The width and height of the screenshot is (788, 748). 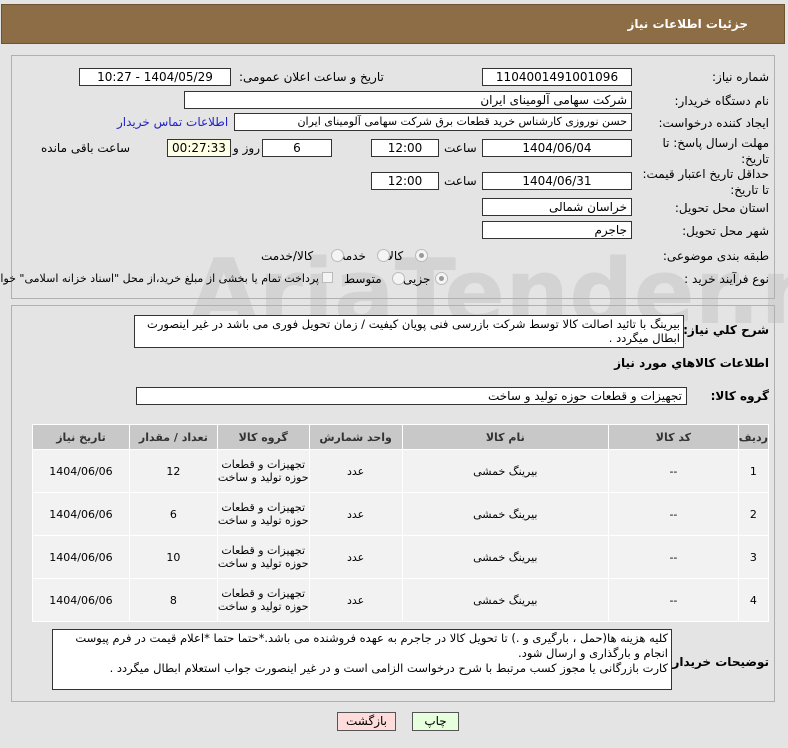 I want to click on category-goods-radio, so click(x=422, y=255).